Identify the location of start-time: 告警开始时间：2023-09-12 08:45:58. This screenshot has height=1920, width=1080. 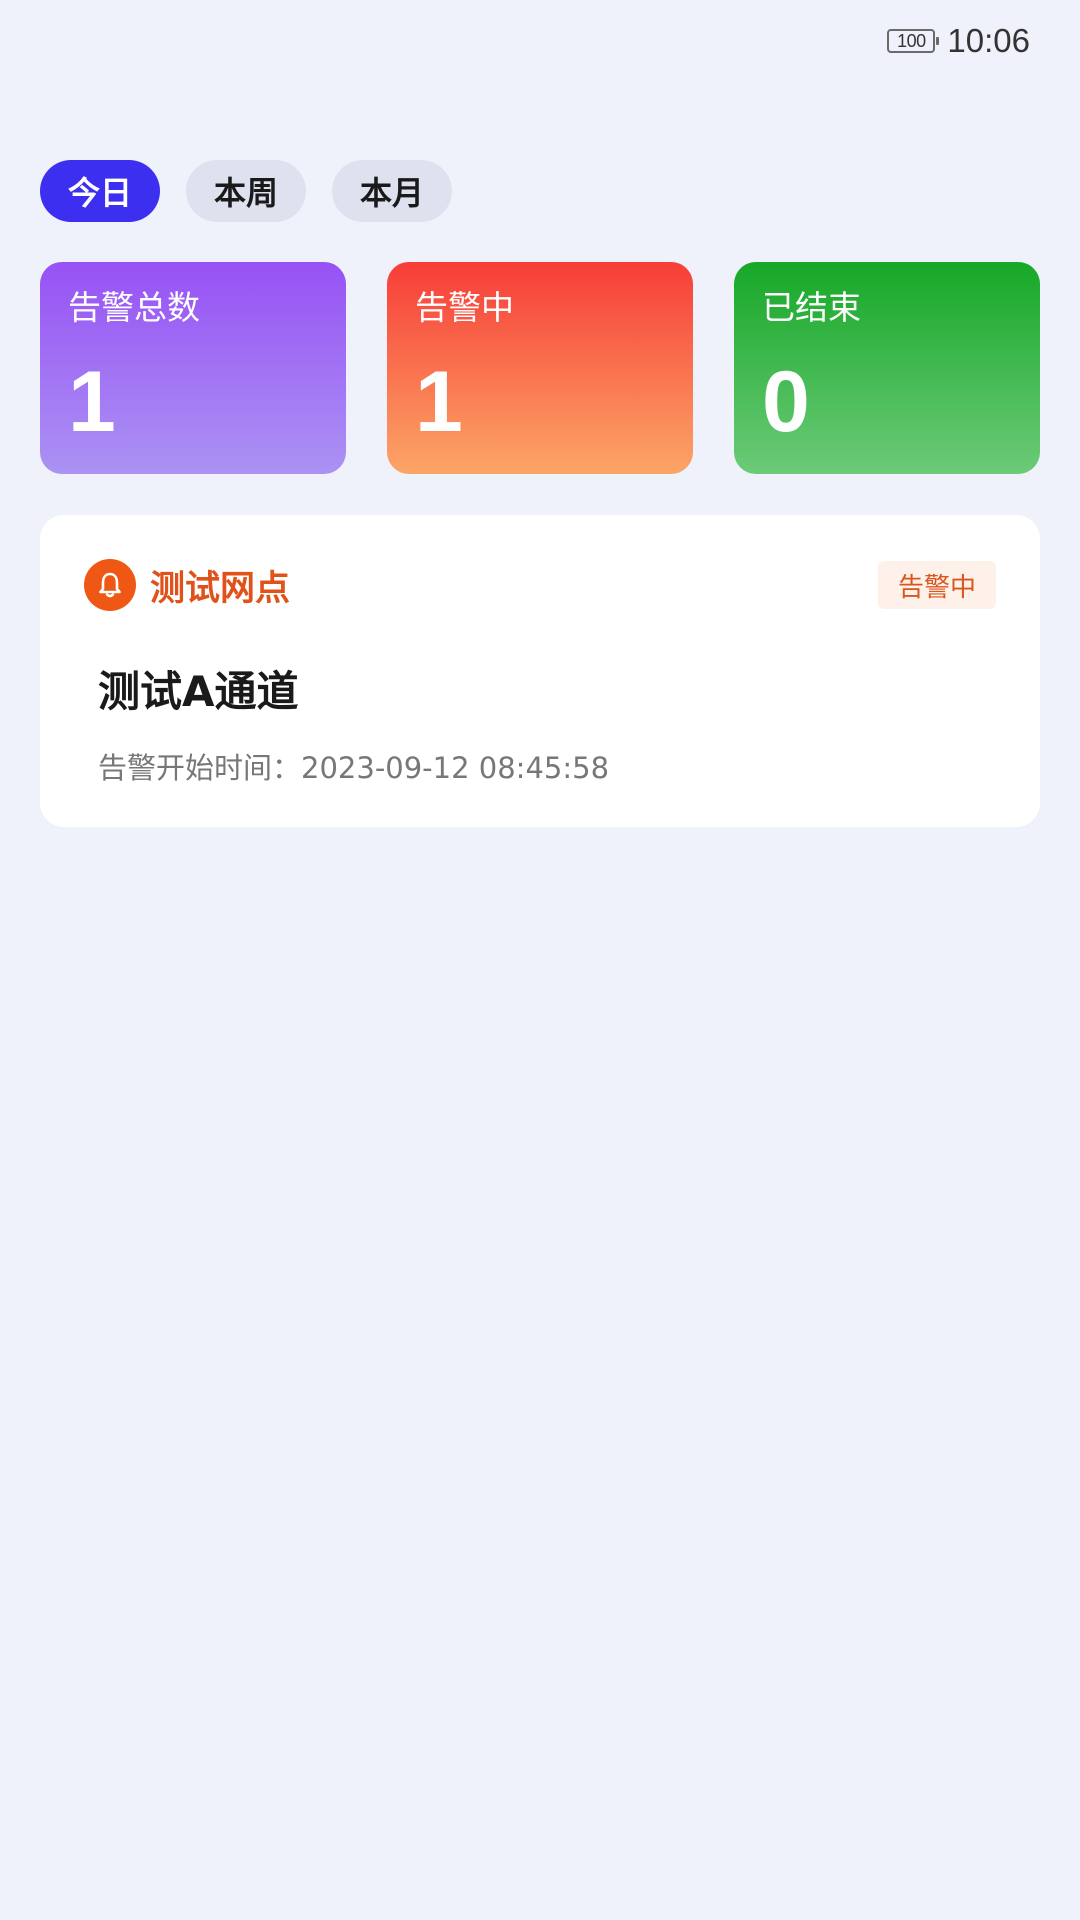
(353, 766).